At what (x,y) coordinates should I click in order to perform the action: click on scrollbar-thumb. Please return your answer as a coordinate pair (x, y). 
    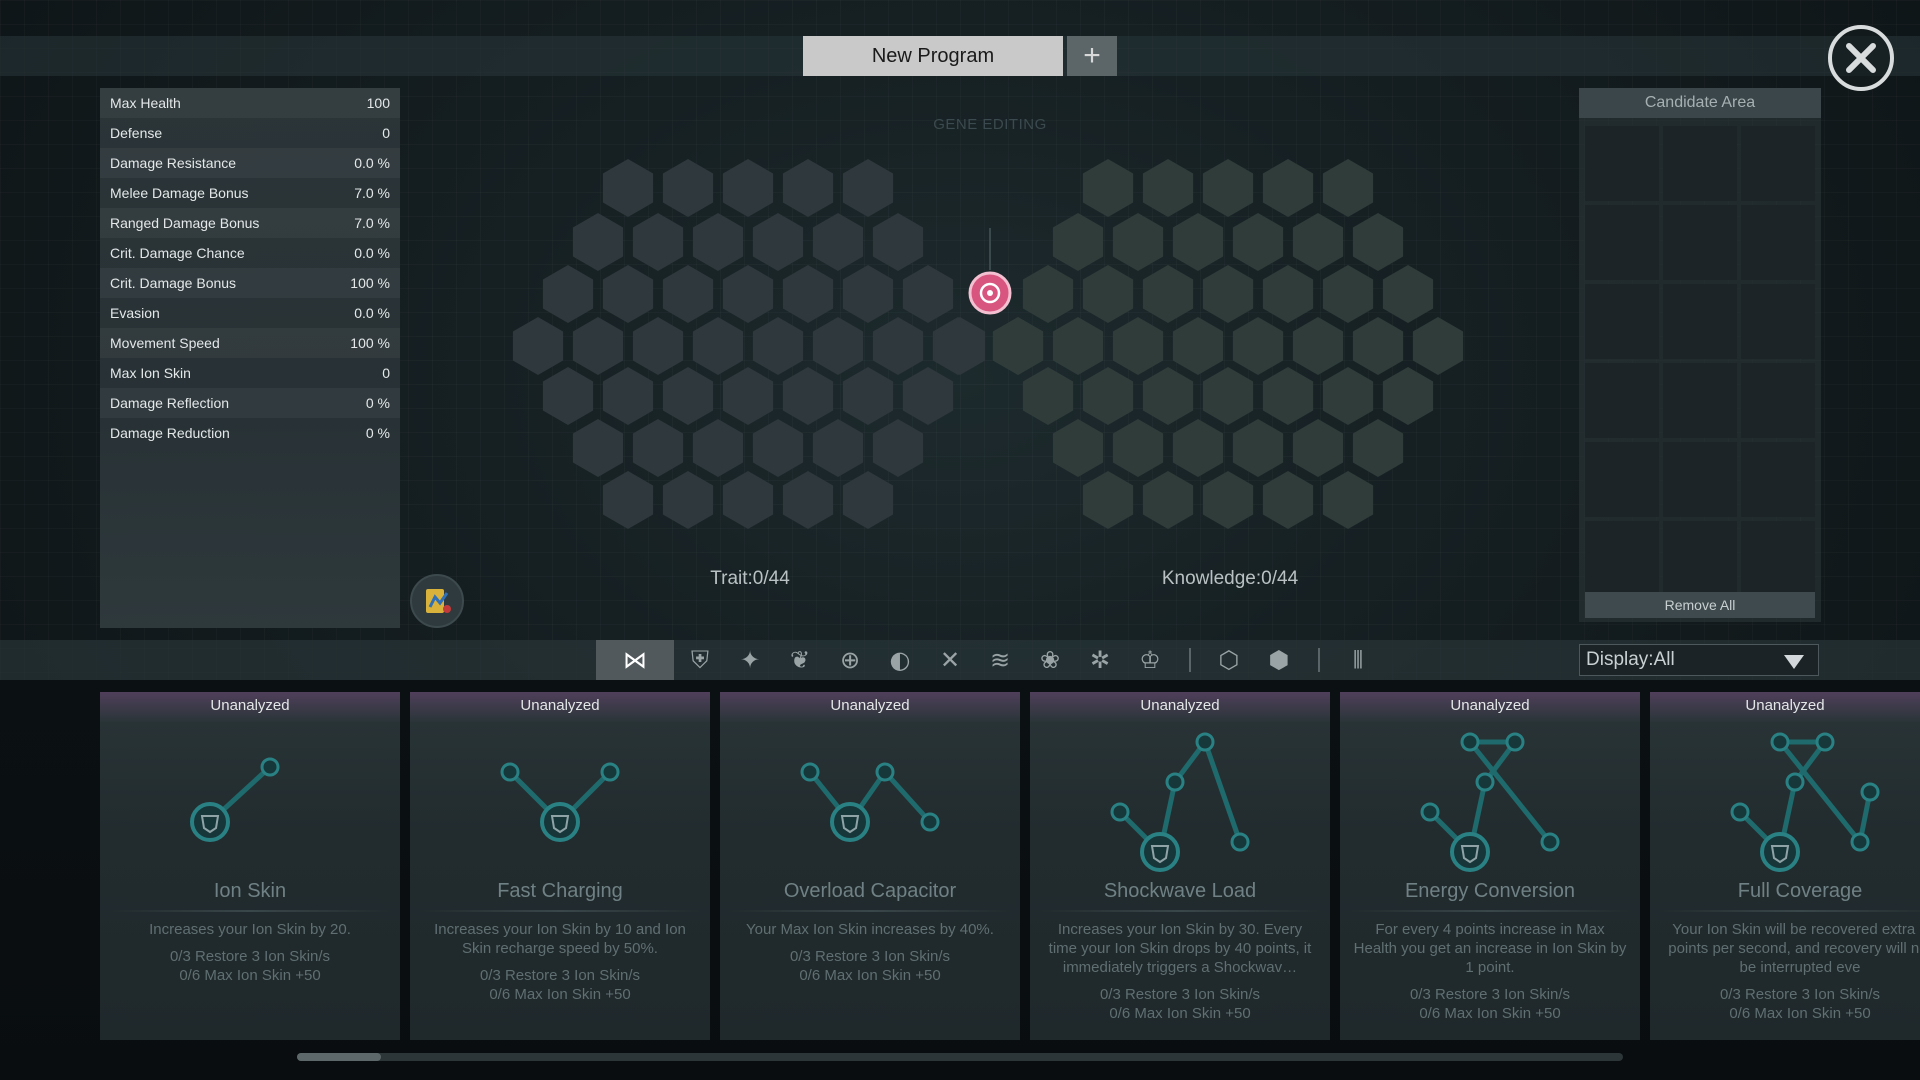
    Looking at the image, I should click on (339, 1057).